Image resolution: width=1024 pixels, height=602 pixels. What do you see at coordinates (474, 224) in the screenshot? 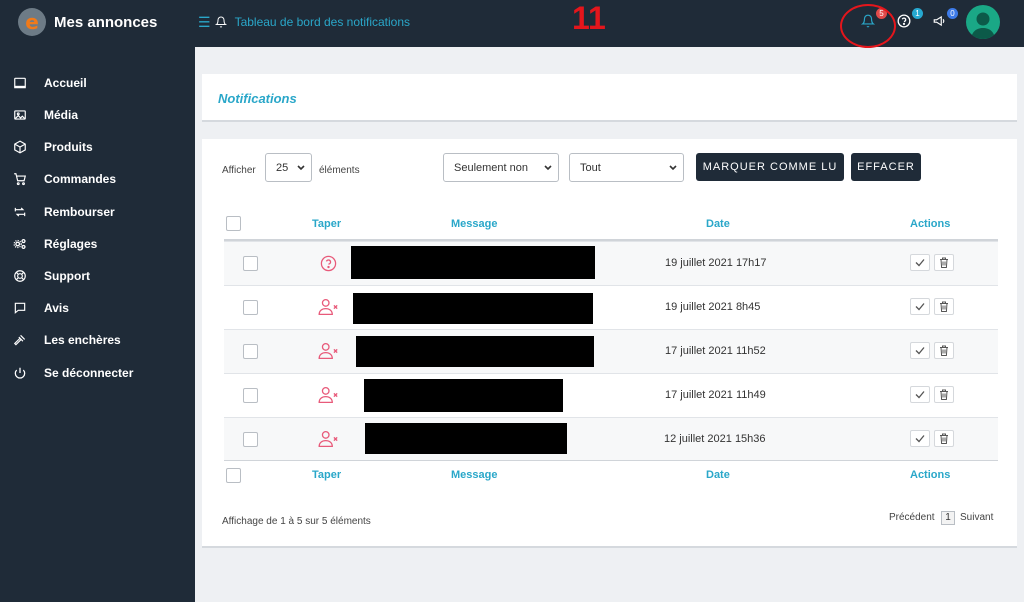
I see `column-header-message: Message` at bounding box center [474, 224].